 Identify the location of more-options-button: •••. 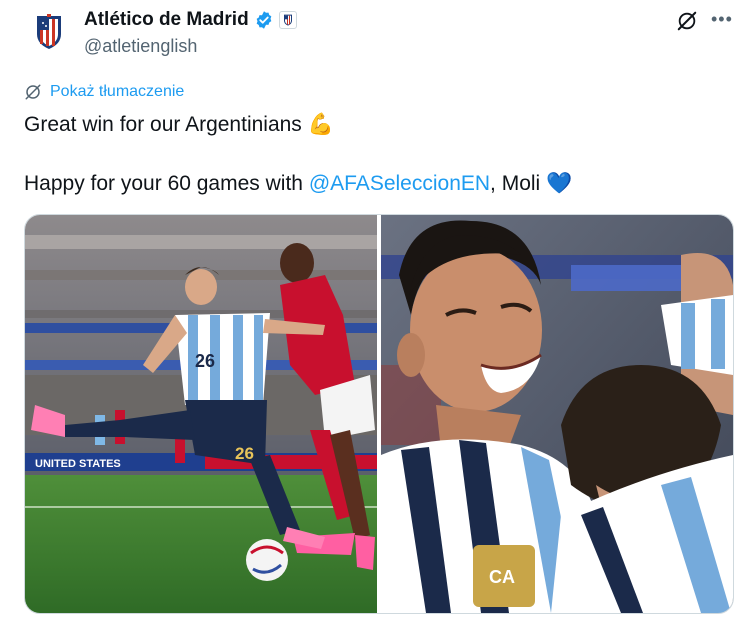
(722, 19).